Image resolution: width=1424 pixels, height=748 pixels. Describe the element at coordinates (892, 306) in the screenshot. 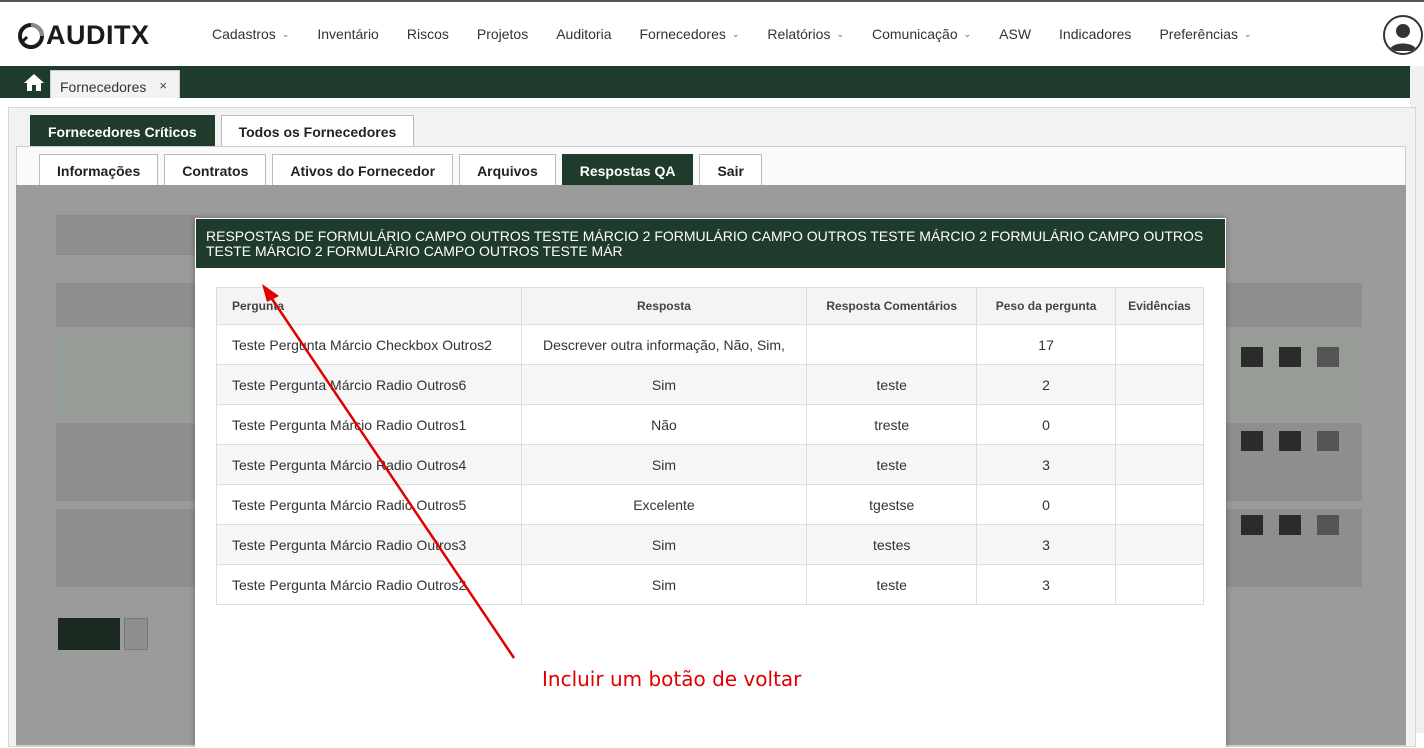

I see `column-header: Resposta Comentários` at that location.